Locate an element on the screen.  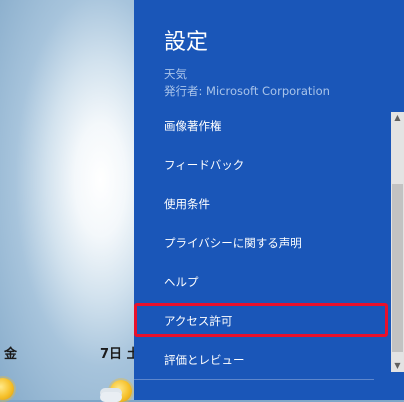
app-name: 天気 is located at coordinates (175, 74).